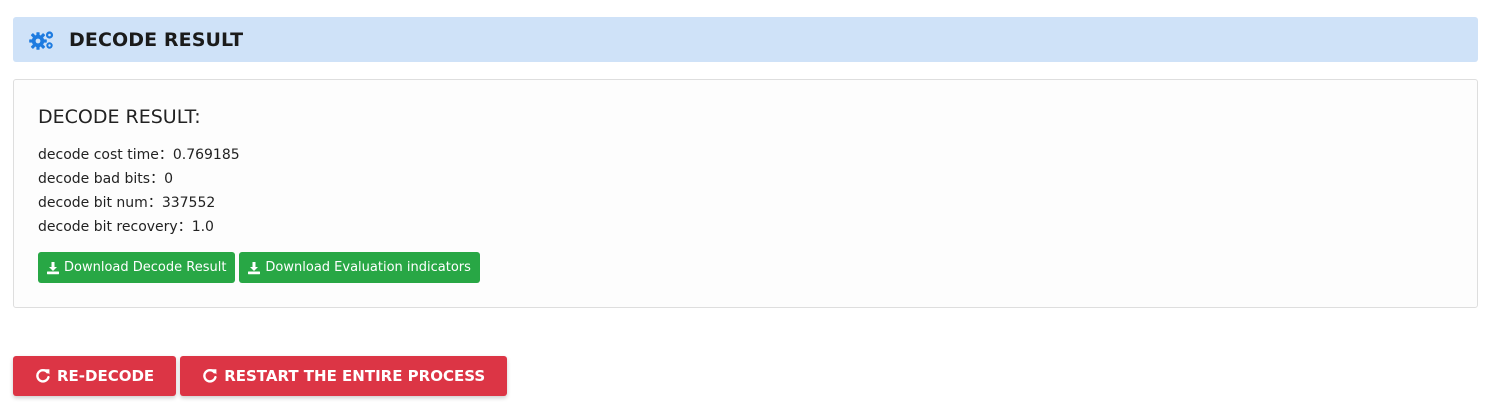 Image resolution: width=1495 pixels, height=408 pixels. Describe the element at coordinates (101, 179) in the screenshot. I see `stat-label: decode bad bits：` at that location.